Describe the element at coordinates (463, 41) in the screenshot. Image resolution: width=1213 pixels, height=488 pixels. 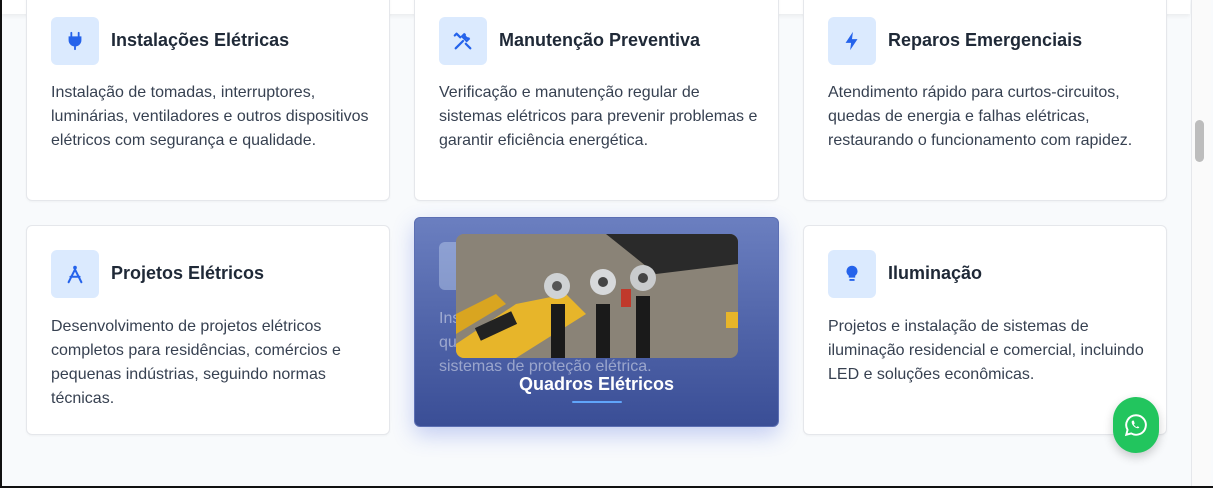
I see `tools-icon` at that location.